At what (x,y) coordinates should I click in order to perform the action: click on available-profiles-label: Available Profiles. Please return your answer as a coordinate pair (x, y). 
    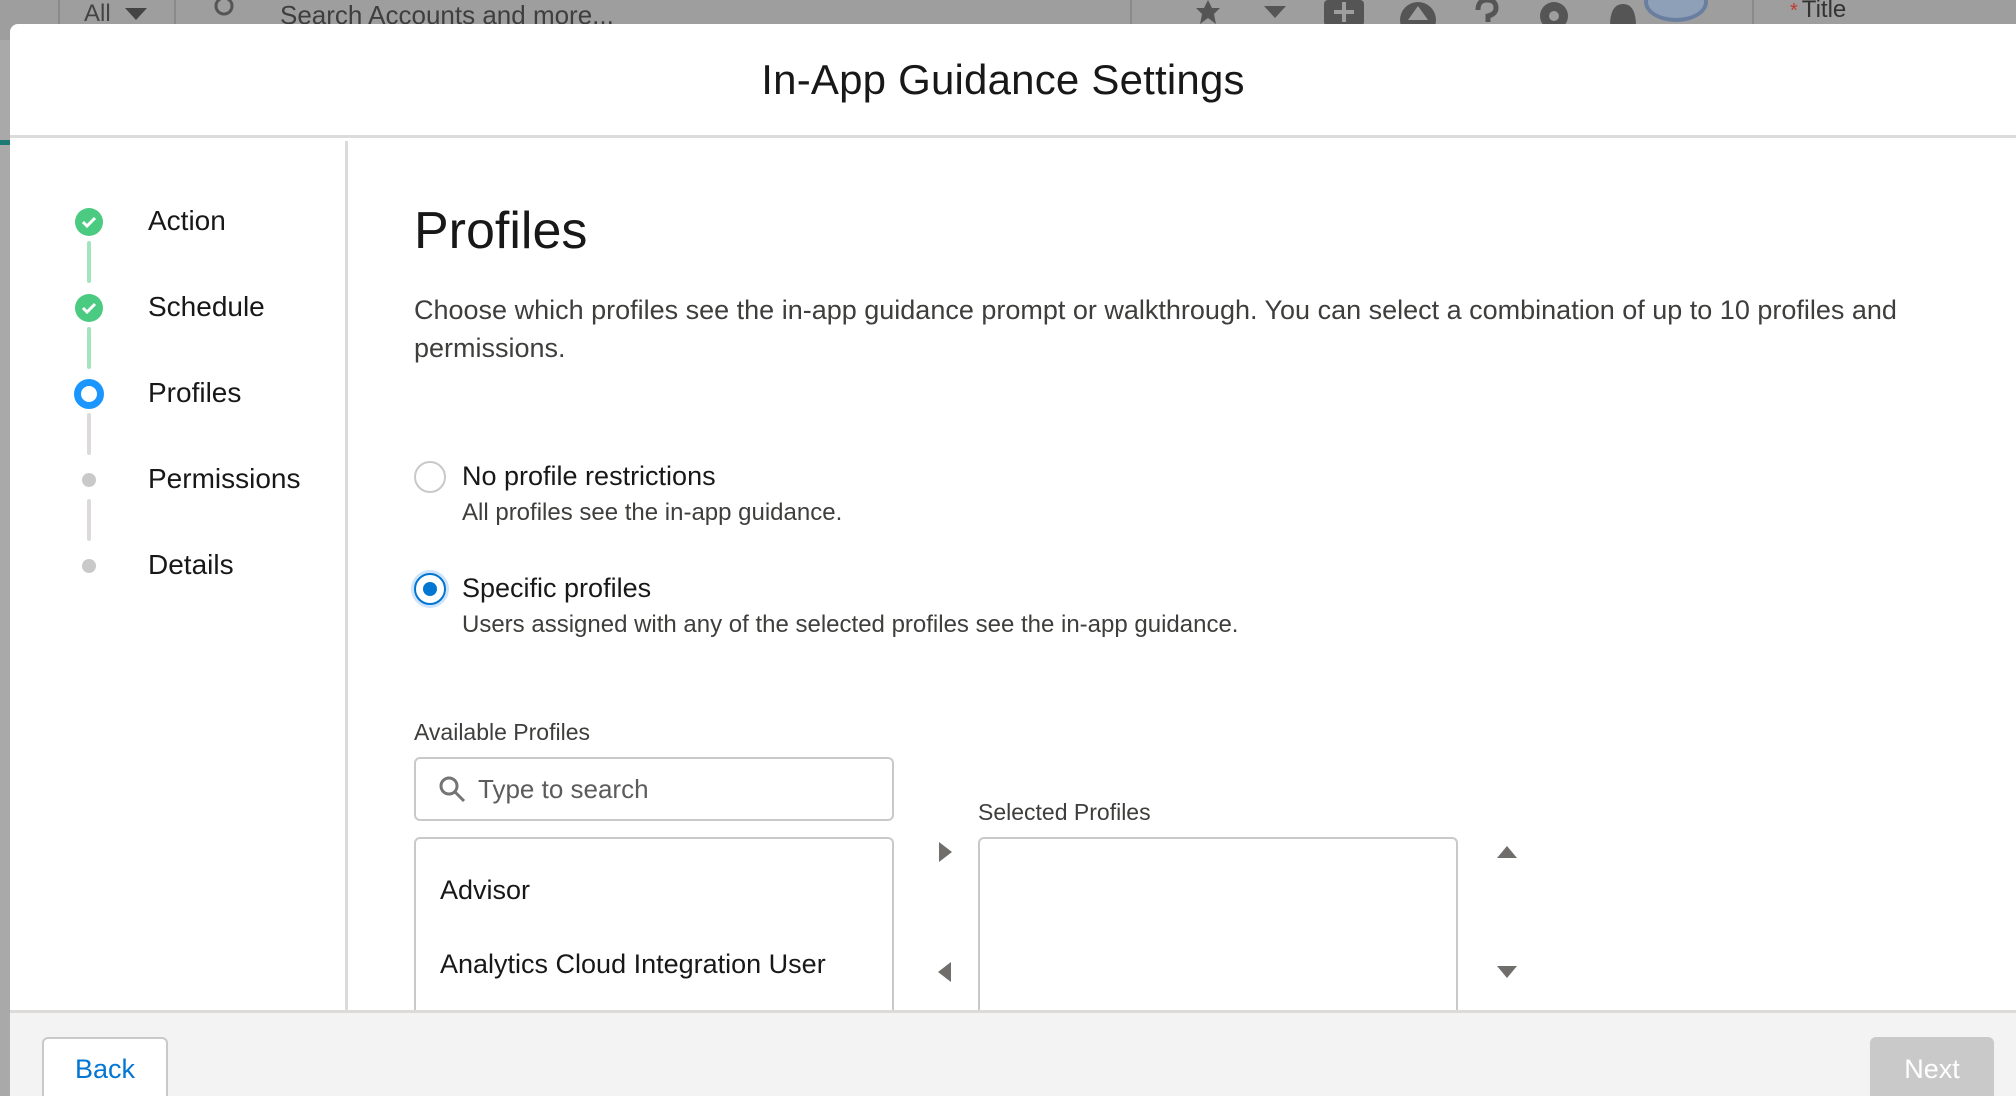
    Looking at the image, I should click on (502, 732).